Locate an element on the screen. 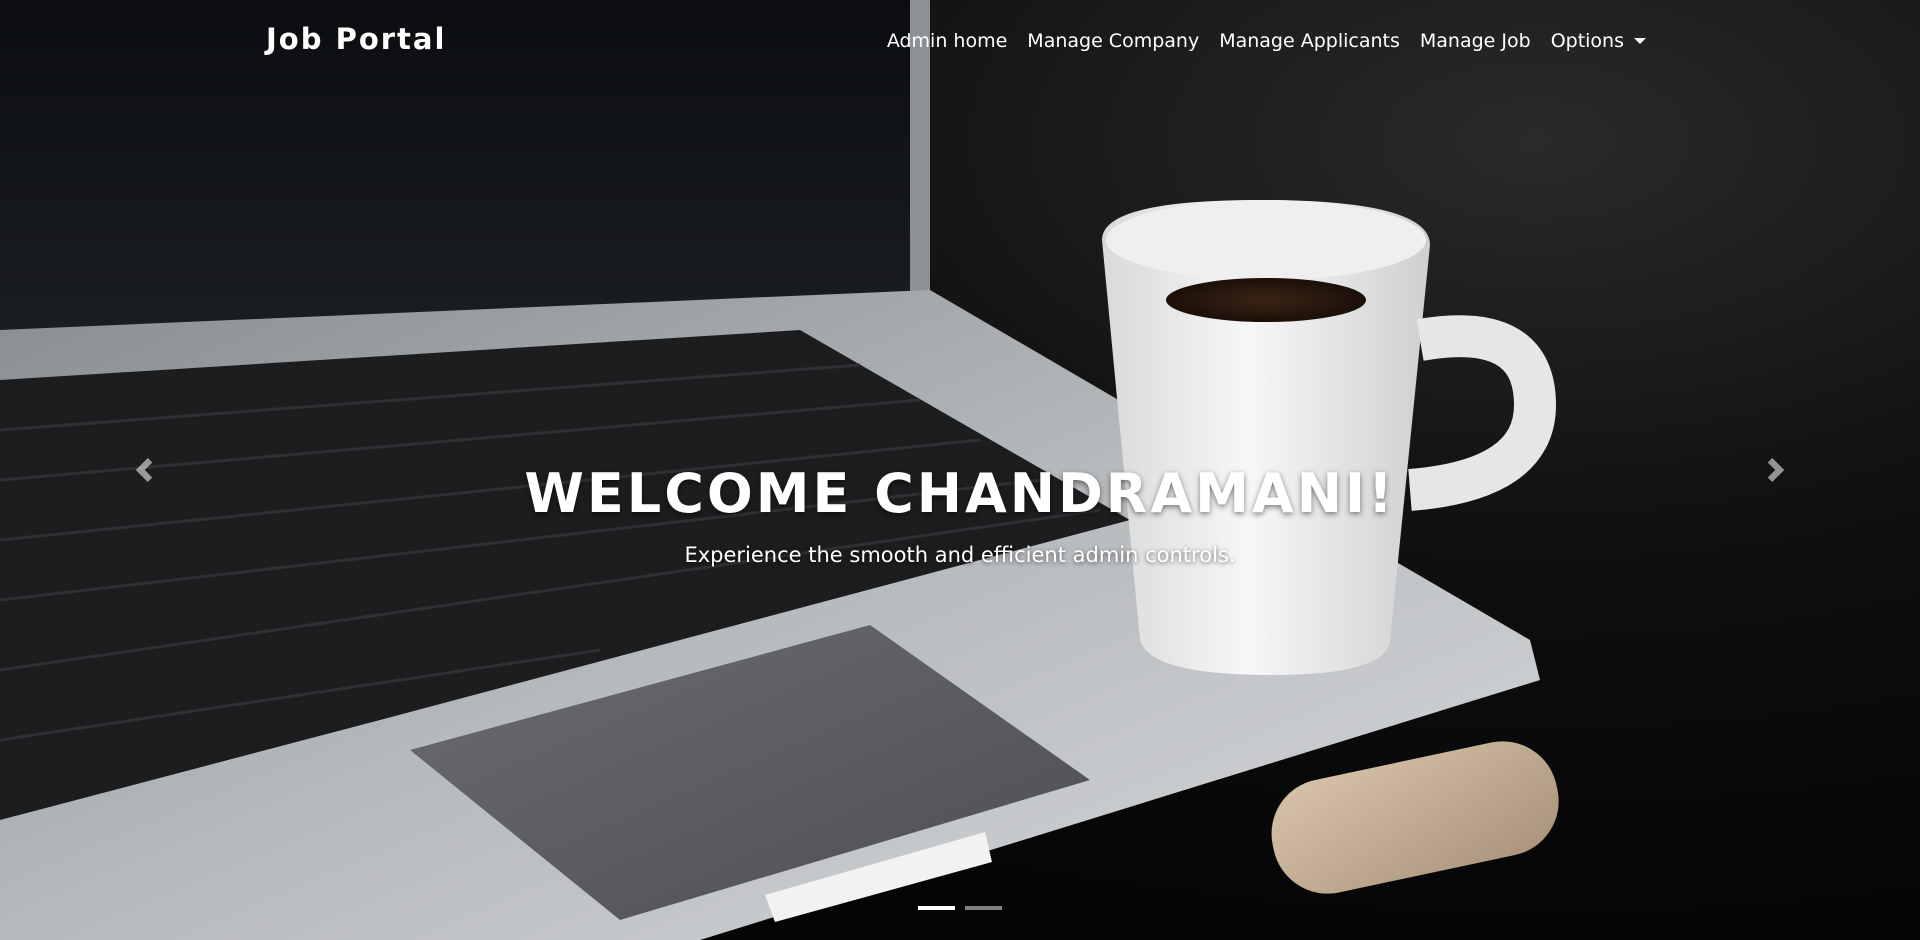 This screenshot has width=1920, height=940. chevron-left-icon is located at coordinates (144, 470).